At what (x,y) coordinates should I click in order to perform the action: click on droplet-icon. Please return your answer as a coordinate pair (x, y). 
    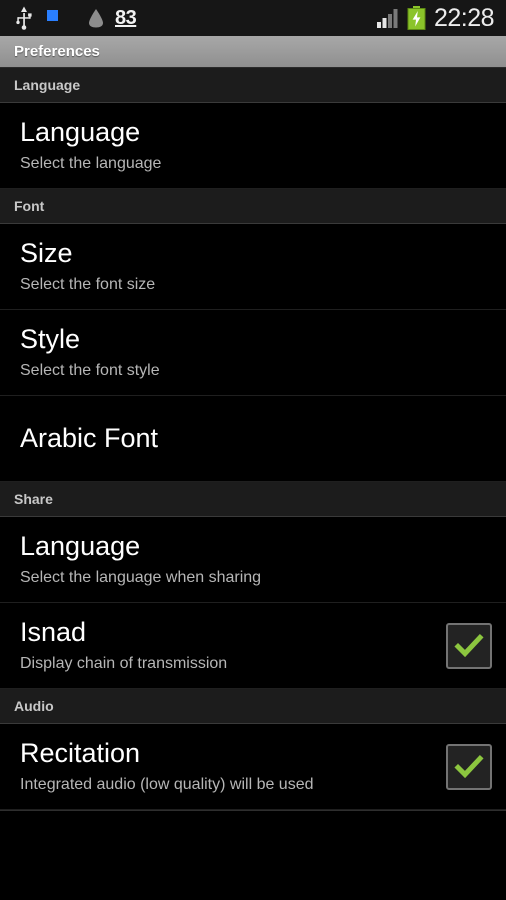
    Looking at the image, I should click on (82, 18).